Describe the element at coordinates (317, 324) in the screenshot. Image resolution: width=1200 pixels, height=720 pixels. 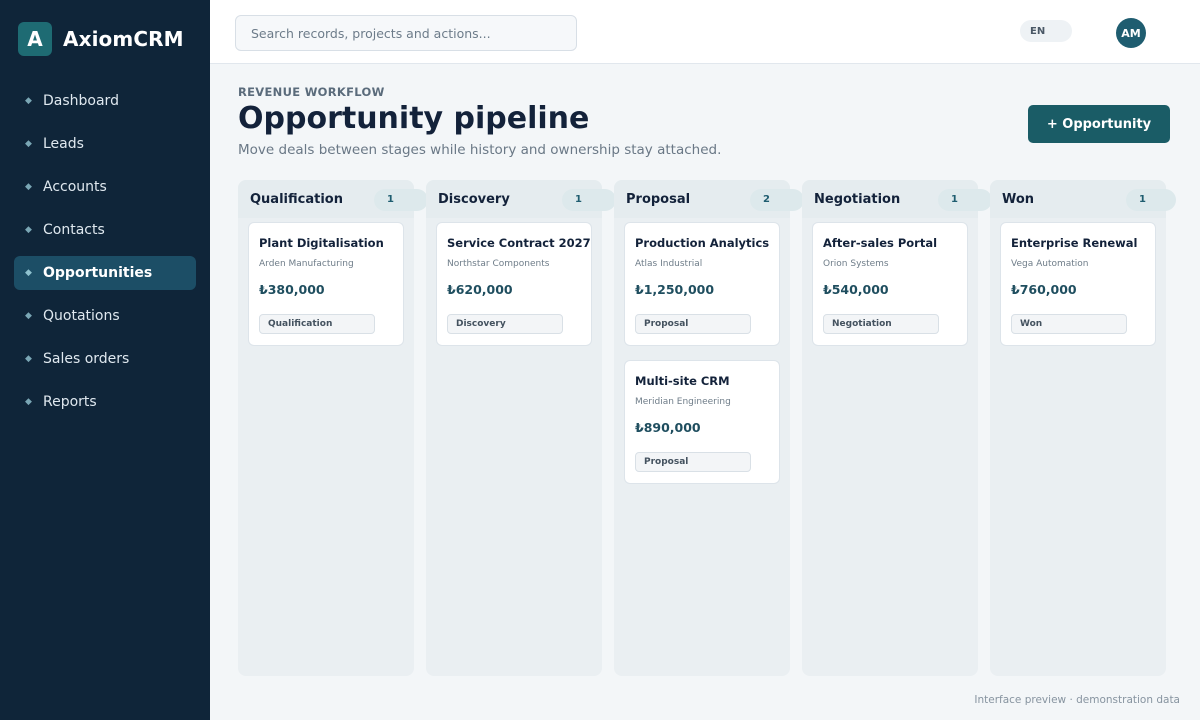
I see `stage-badge: Qualification` at that location.